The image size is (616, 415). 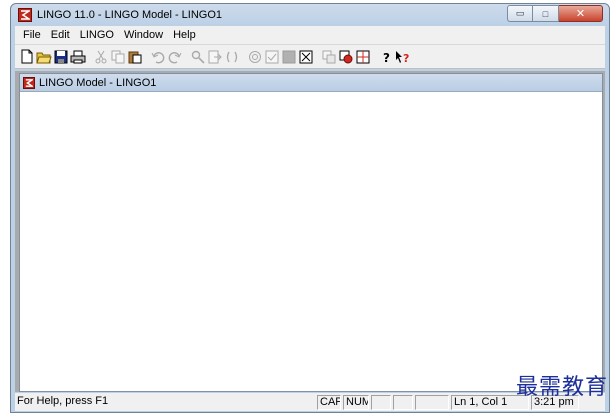 What do you see at coordinates (25, 15) in the screenshot?
I see `lingo-app-icon` at bounding box center [25, 15].